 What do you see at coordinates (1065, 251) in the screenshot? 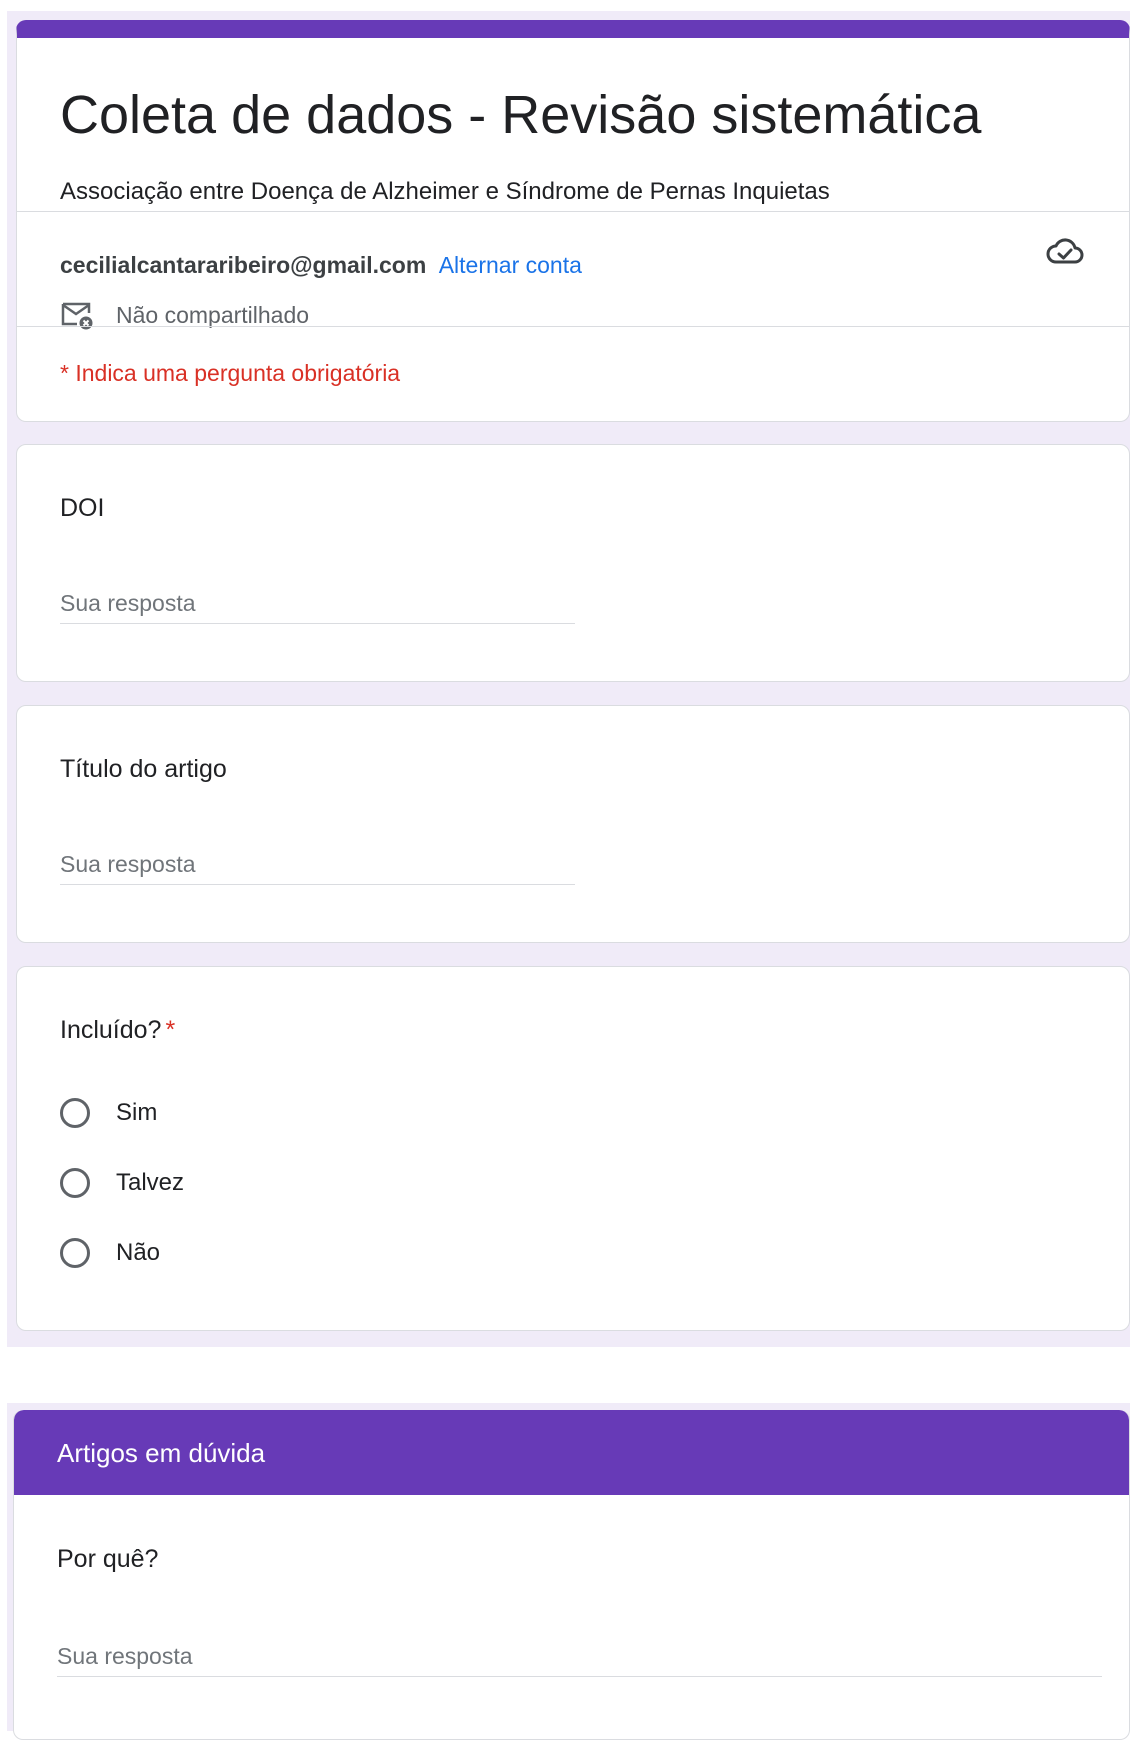
I see `cloud-check-icon` at bounding box center [1065, 251].